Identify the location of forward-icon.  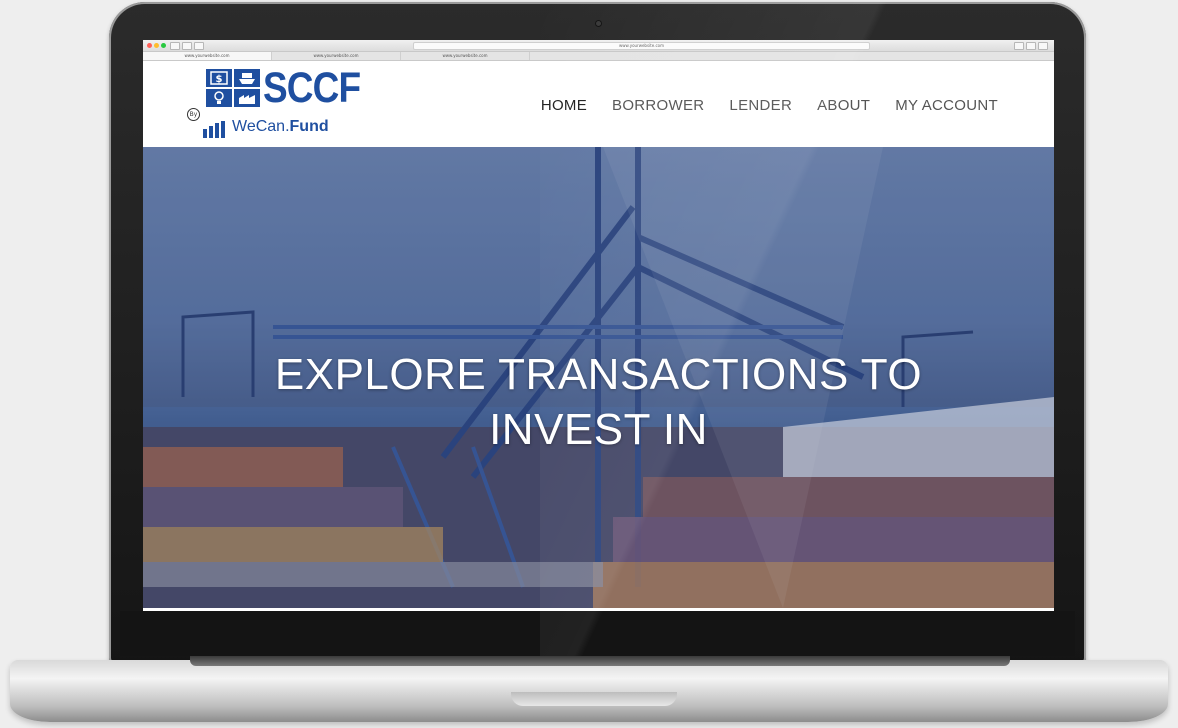
(187, 46).